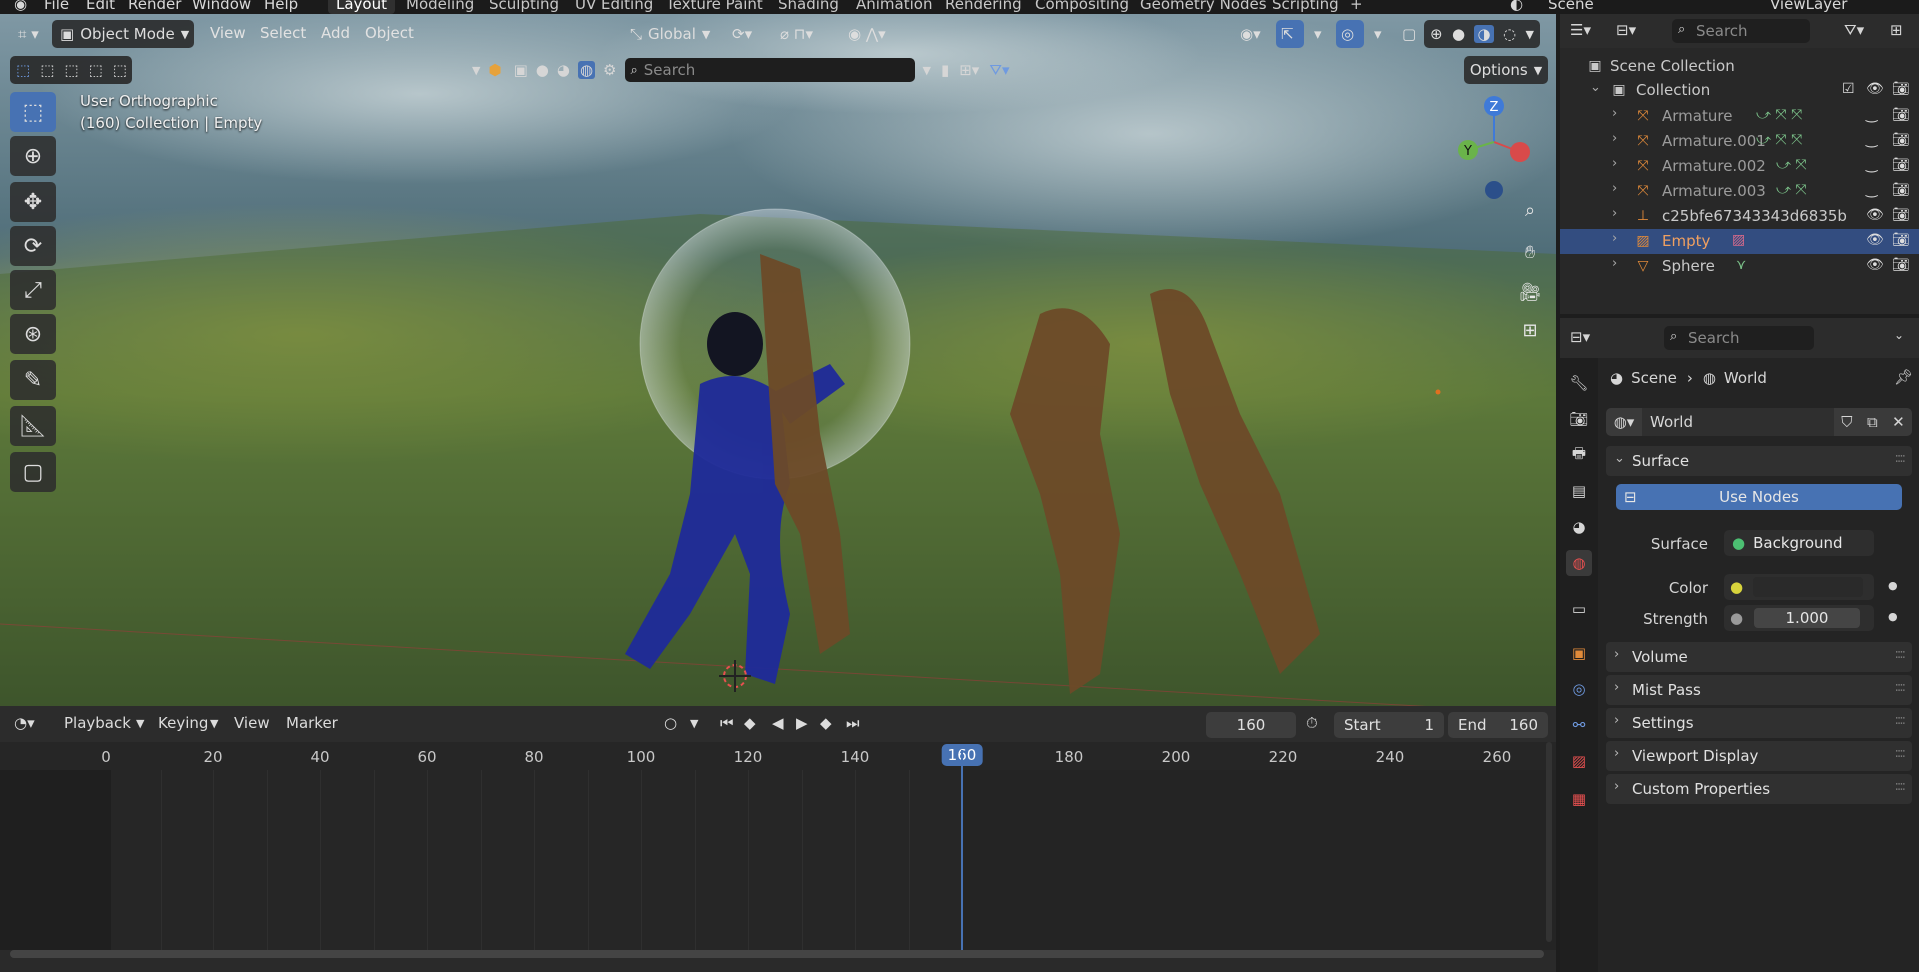 The image size is (1919, 972). What do you see at coordinates (1549, 842) in the screenshot?
I see `timeline-vertical-scrollbar` at bounding box center [1549, 842].